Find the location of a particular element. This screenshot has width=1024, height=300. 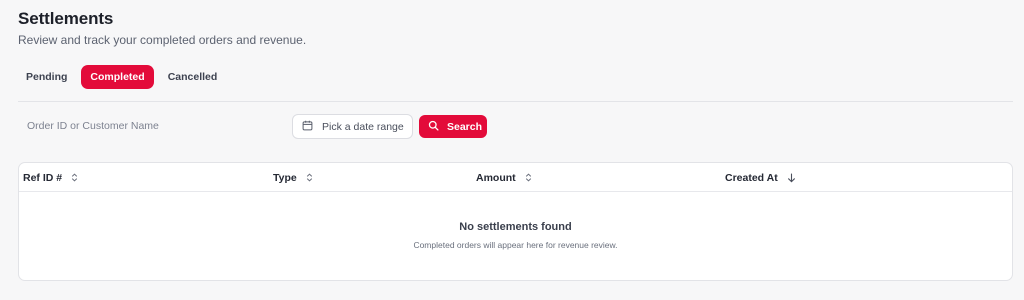

column-header-ref-id: Ref ID # is located at coordinates (50, 177).